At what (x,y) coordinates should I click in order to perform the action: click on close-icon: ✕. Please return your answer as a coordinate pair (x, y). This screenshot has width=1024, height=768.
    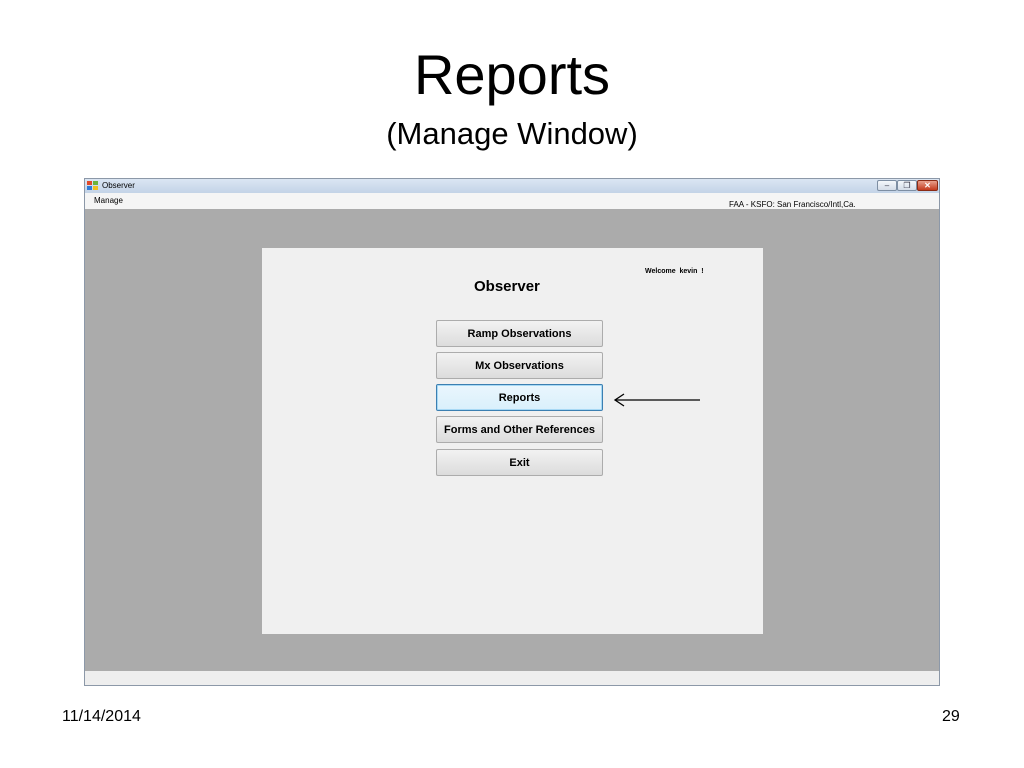
    Looking at the image, I should click on (927, 185).